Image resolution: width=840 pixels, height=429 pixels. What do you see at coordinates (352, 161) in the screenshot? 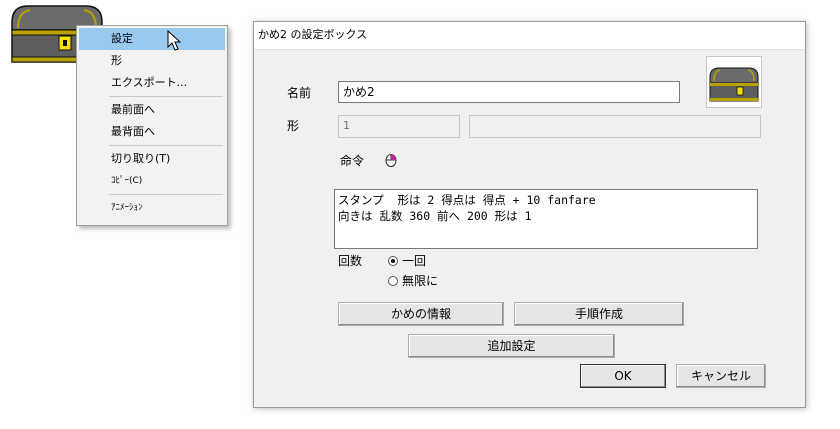
I see `command-label: 命令` at bounding box center [352, 161].